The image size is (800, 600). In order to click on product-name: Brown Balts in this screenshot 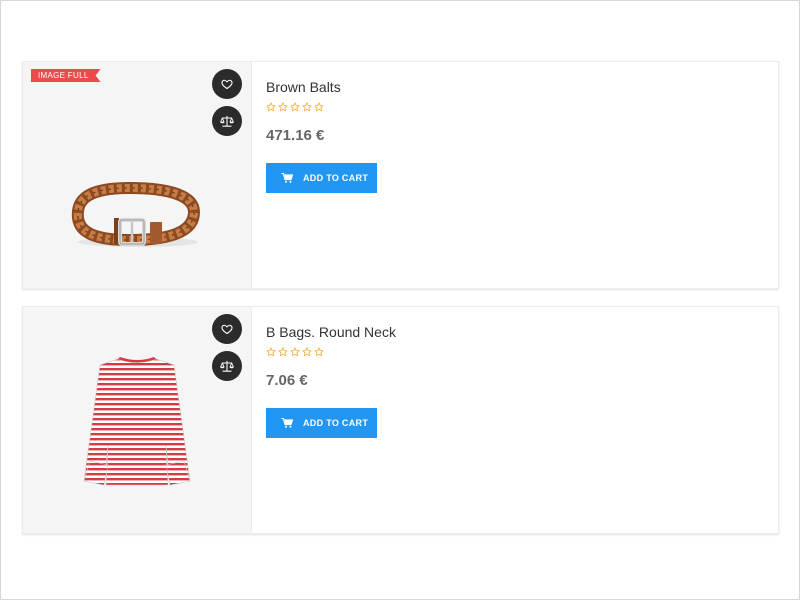, I will do `click(303, 87)`.